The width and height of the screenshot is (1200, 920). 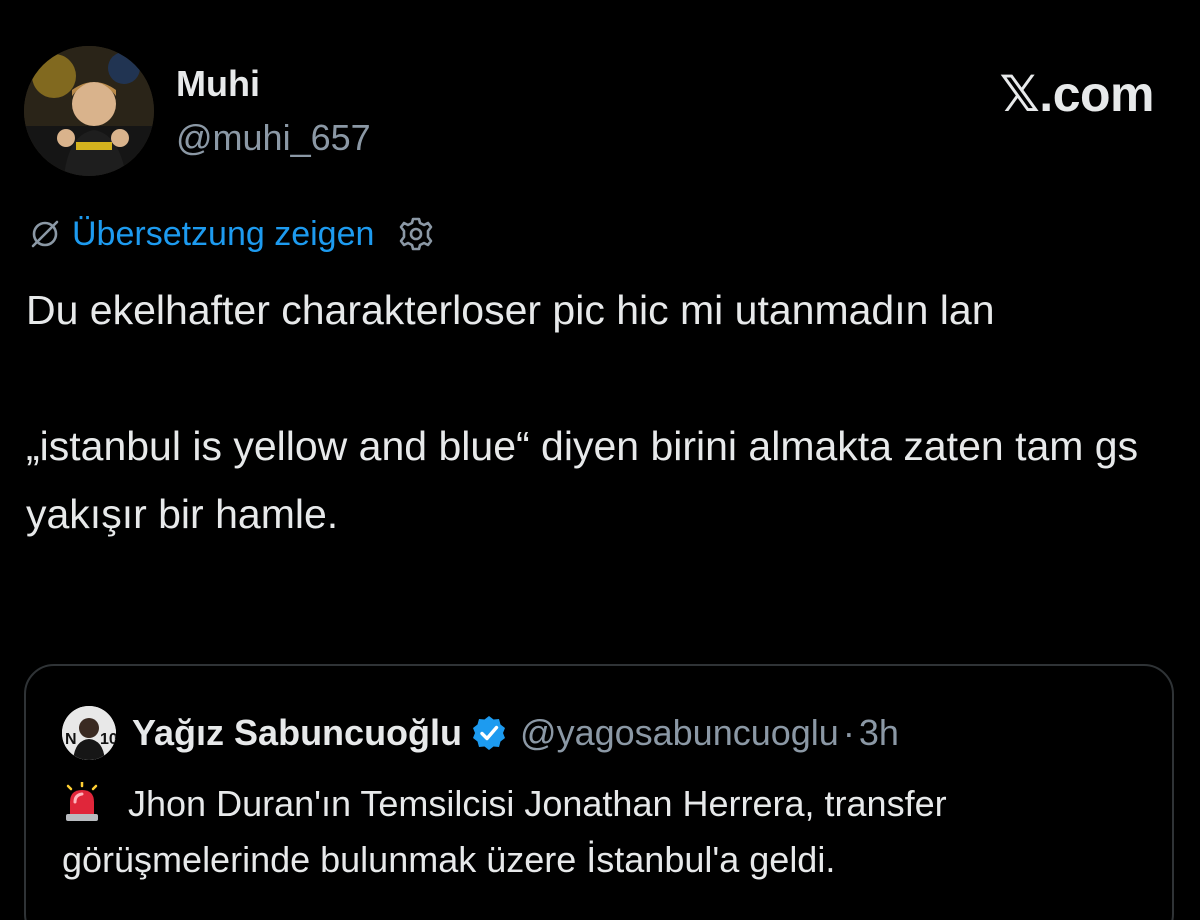 What do you see at coordinates (679, 733) in the screenshot?
I see `quote-author-handle: @yagosabuncuoglu` at bounding box center [679, 733].